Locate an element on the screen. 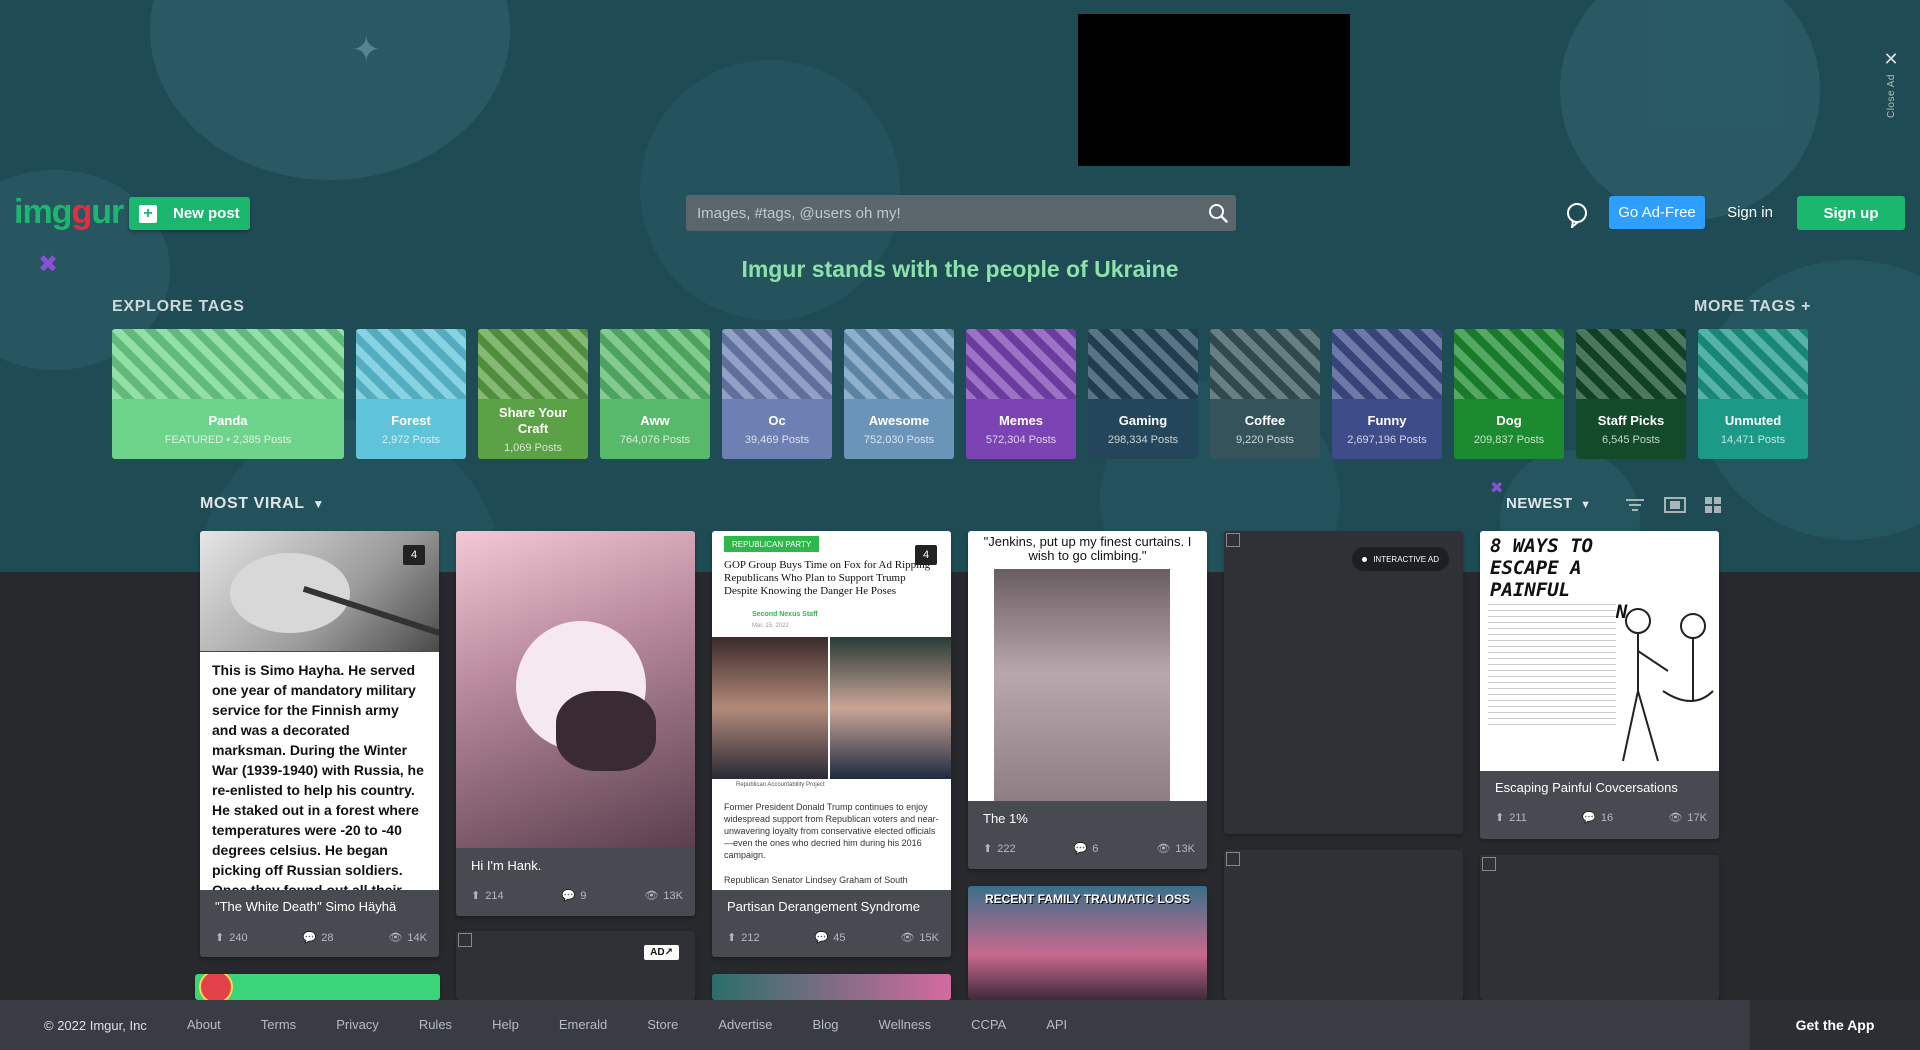  tag-aww: Aww 764,076 Posts is located at coordinates (655, 394).